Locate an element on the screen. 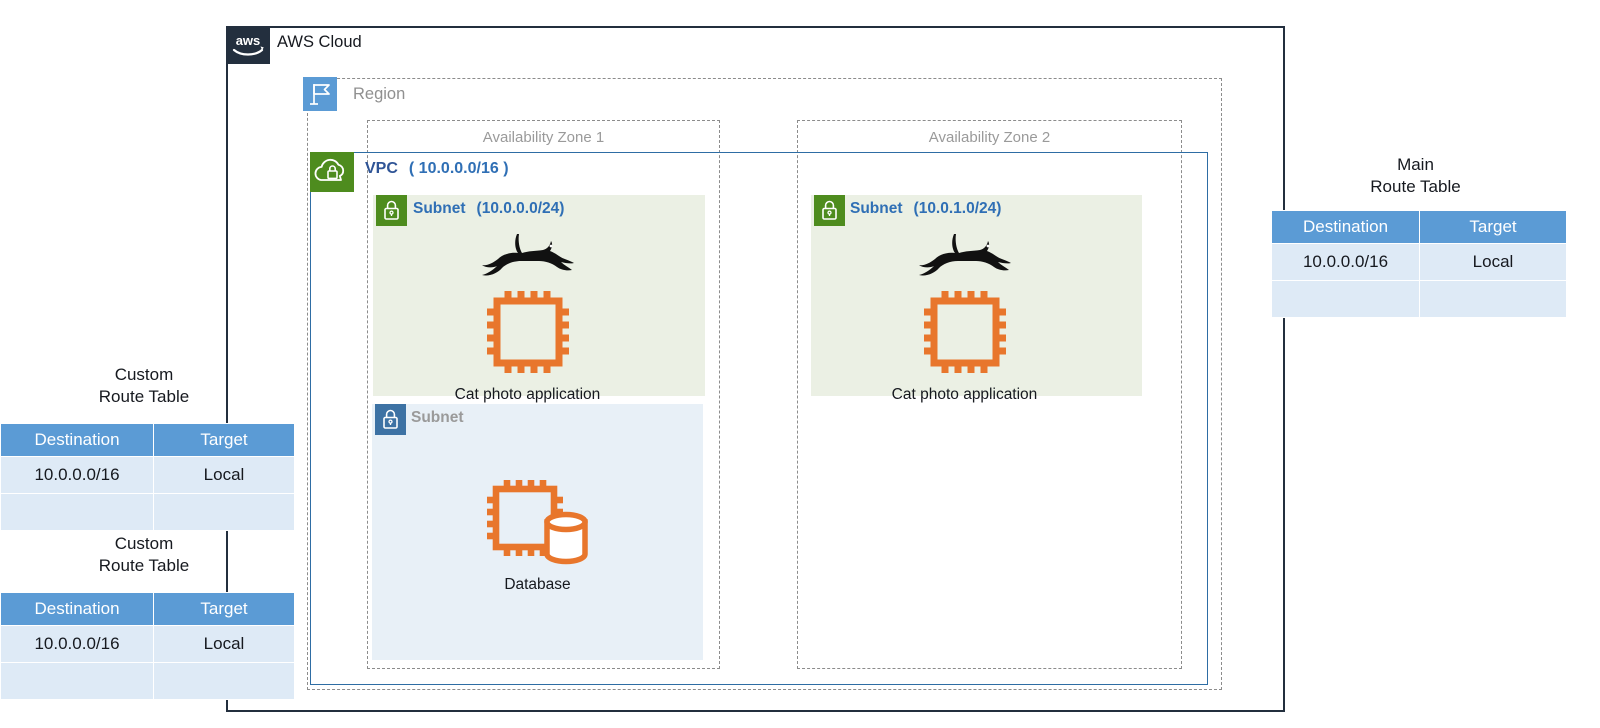  database-icon-group is located at coordinates (537, 522).